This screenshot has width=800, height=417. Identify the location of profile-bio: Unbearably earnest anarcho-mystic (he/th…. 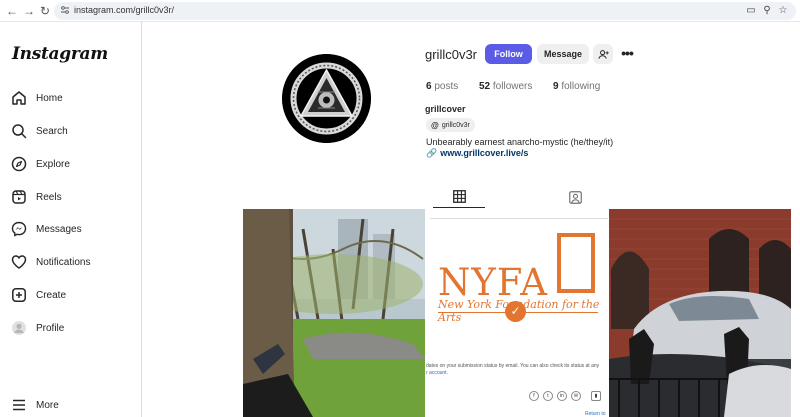
(520, 142).